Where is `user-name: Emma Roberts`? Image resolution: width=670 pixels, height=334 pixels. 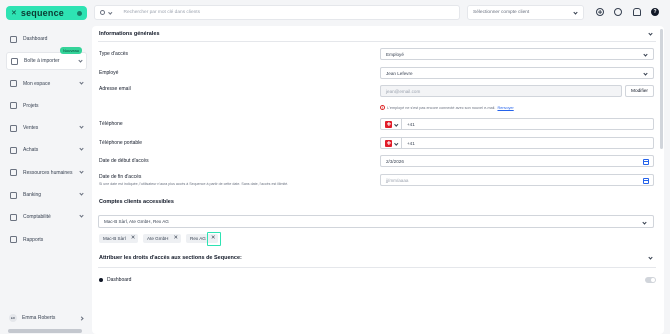 user-name: Emma Roberts is located at coordinates (39, 318).